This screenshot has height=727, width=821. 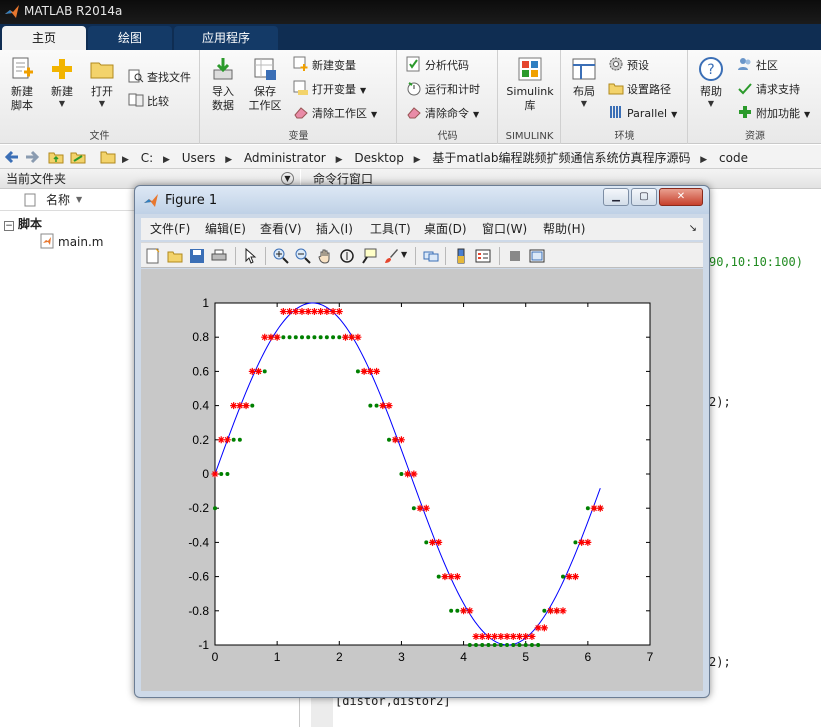 What do you see at coordinates (443, 90) in the screenshot?
I see `run-and-time-button: 运行和计时` at bounding box center [443, 90].